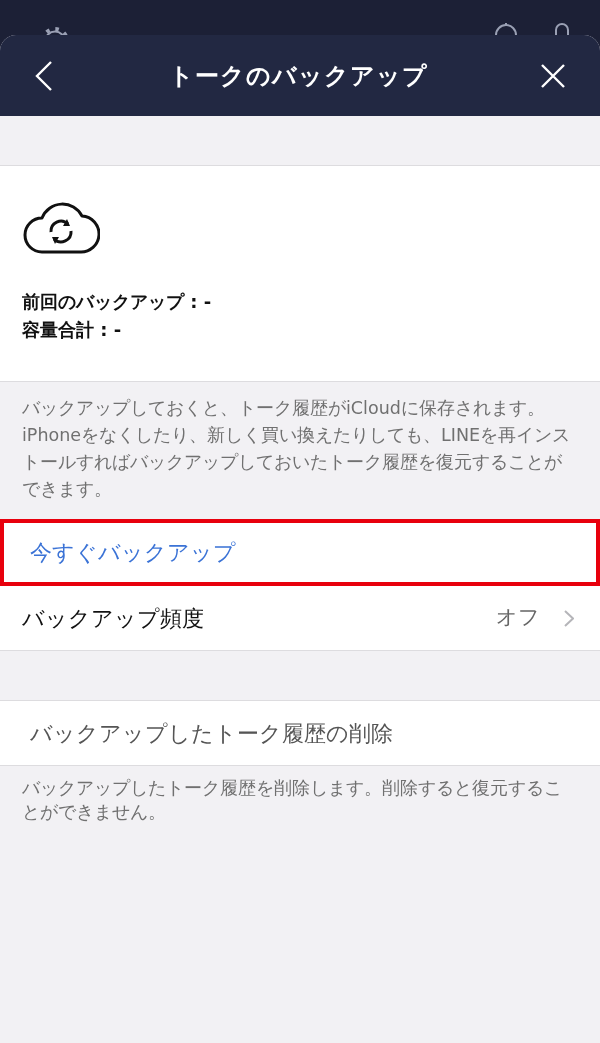  I want to click on total-size-text: 容量合計 : -, so click(72, 330).